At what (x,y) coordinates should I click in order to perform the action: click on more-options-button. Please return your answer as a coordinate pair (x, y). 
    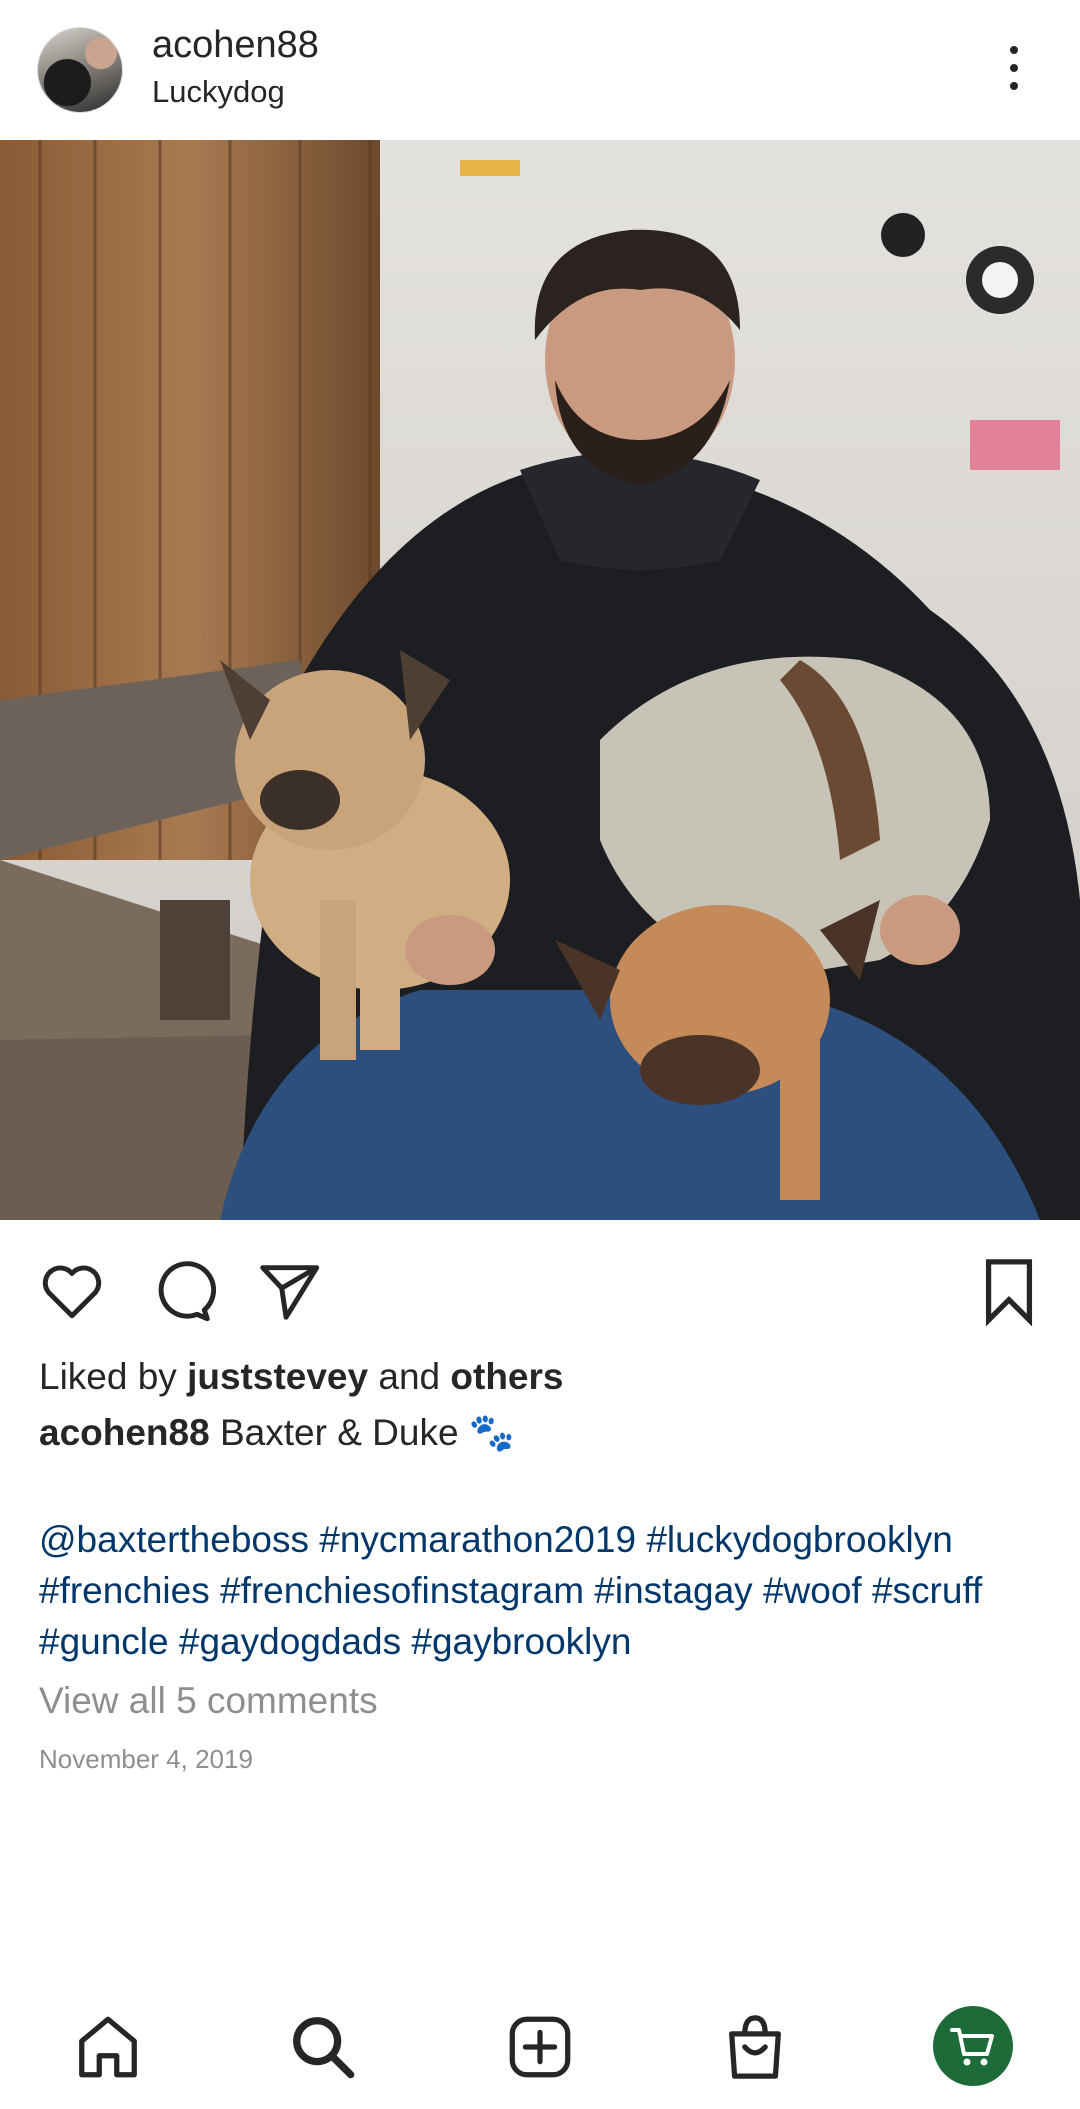
    Looking at the image, I should click on (1014, 68).